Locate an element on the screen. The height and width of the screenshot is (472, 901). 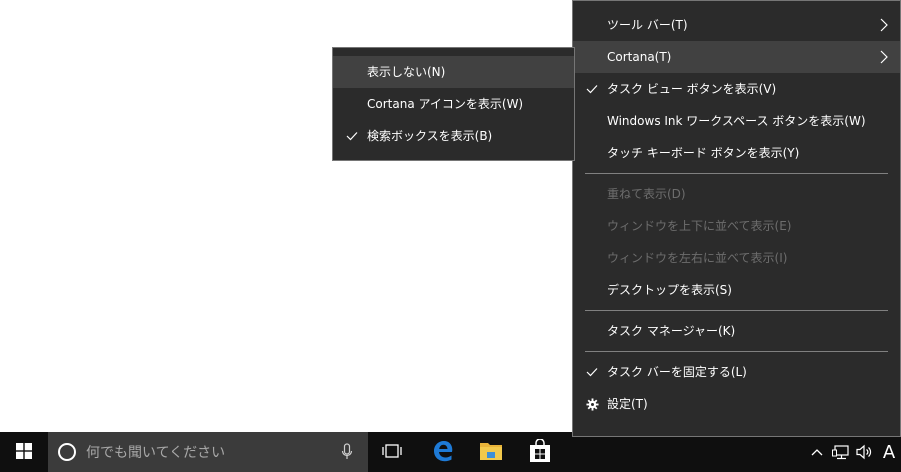
menu-item-lock-taskbar: タスク バーを固定する(L) is located at coordinates (736, 372).